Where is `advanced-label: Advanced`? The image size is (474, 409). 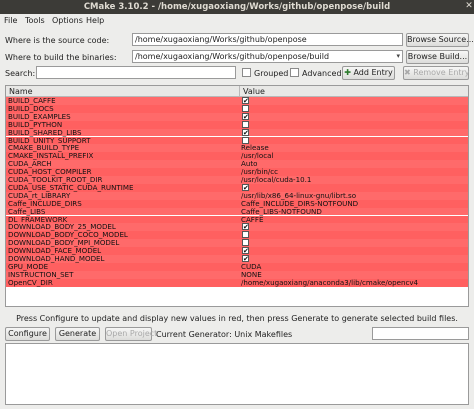
advanced-label: Advanced is located at coordinates (322, 73).